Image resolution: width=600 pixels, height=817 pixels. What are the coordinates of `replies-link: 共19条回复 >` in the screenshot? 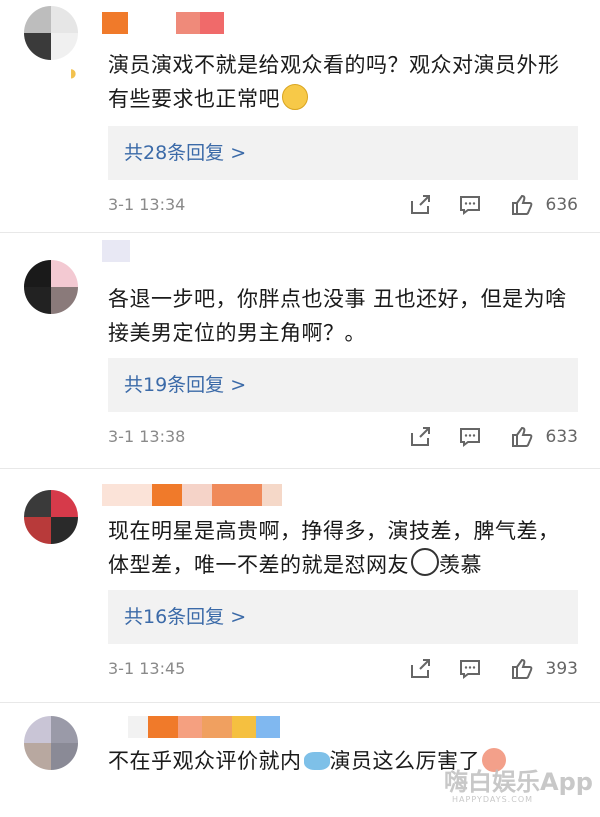 It's located at (343, 385).